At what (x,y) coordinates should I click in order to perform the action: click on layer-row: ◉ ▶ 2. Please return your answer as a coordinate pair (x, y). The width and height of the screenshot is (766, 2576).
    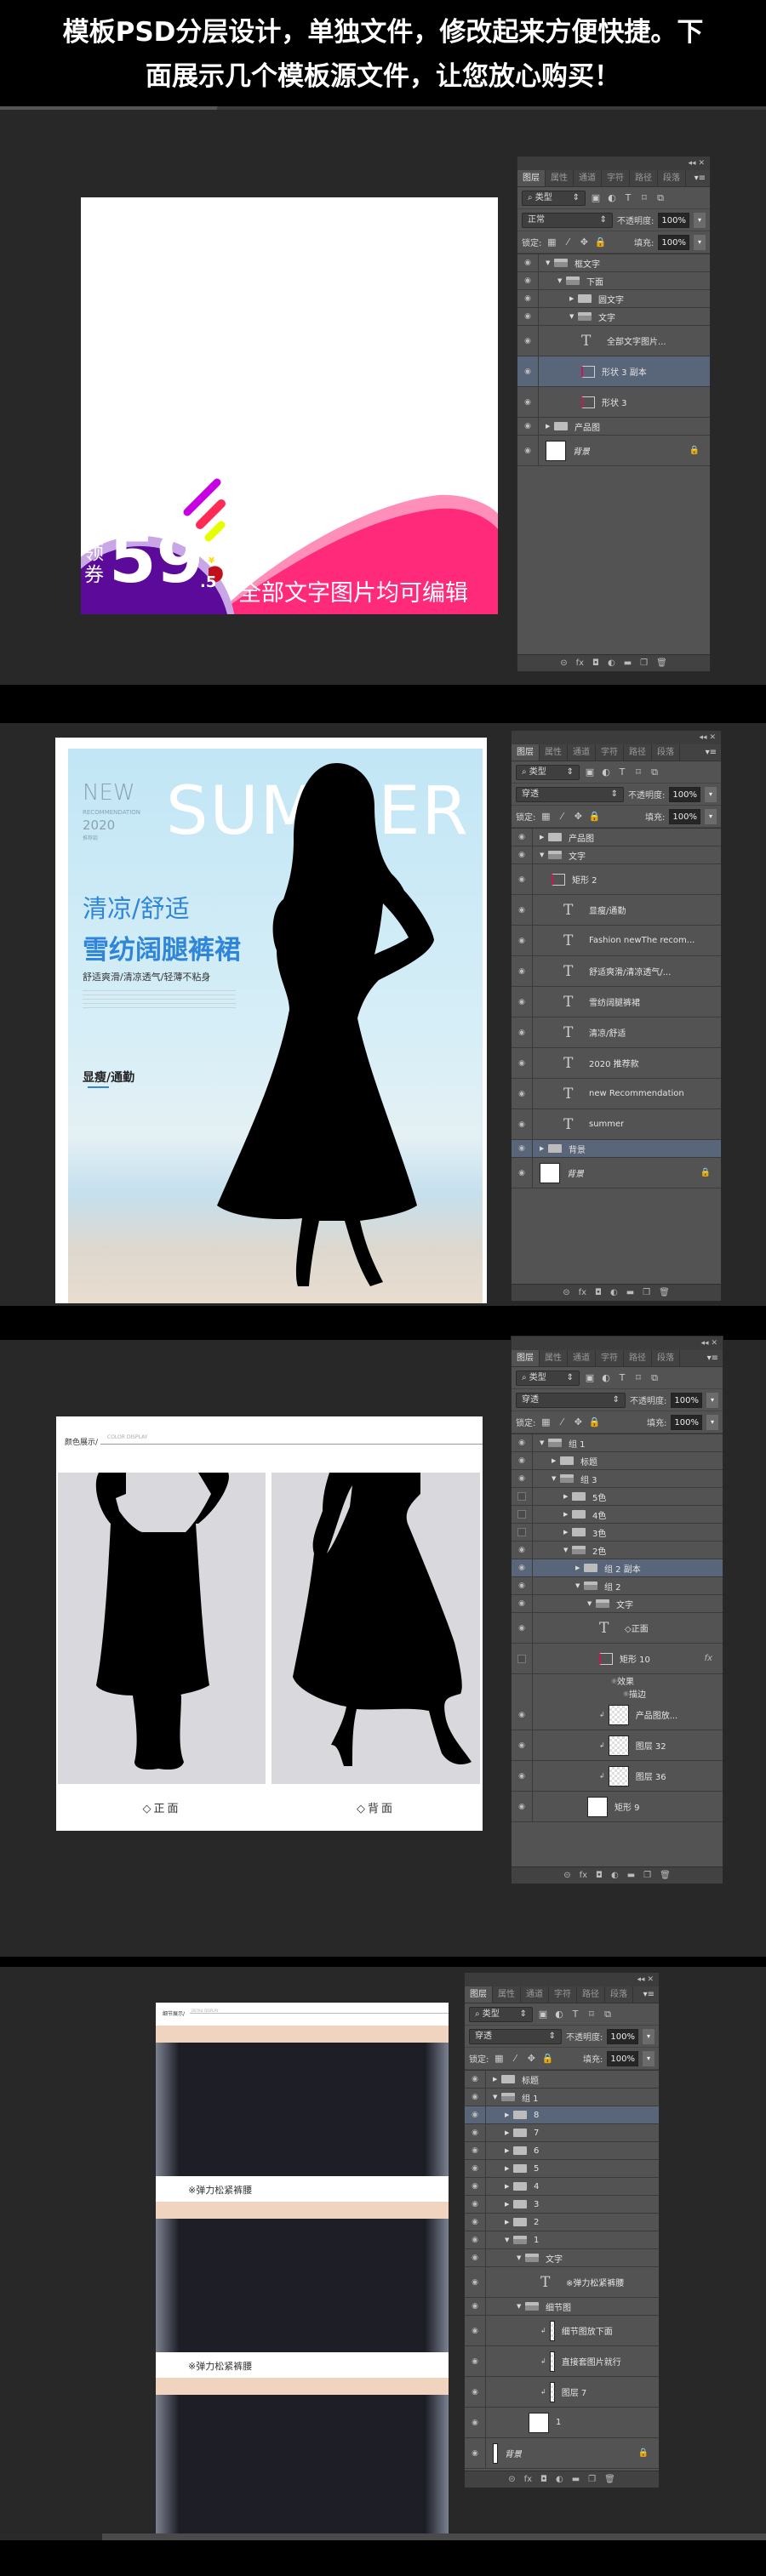
    Looking at the image, I should click on (562, 2222).